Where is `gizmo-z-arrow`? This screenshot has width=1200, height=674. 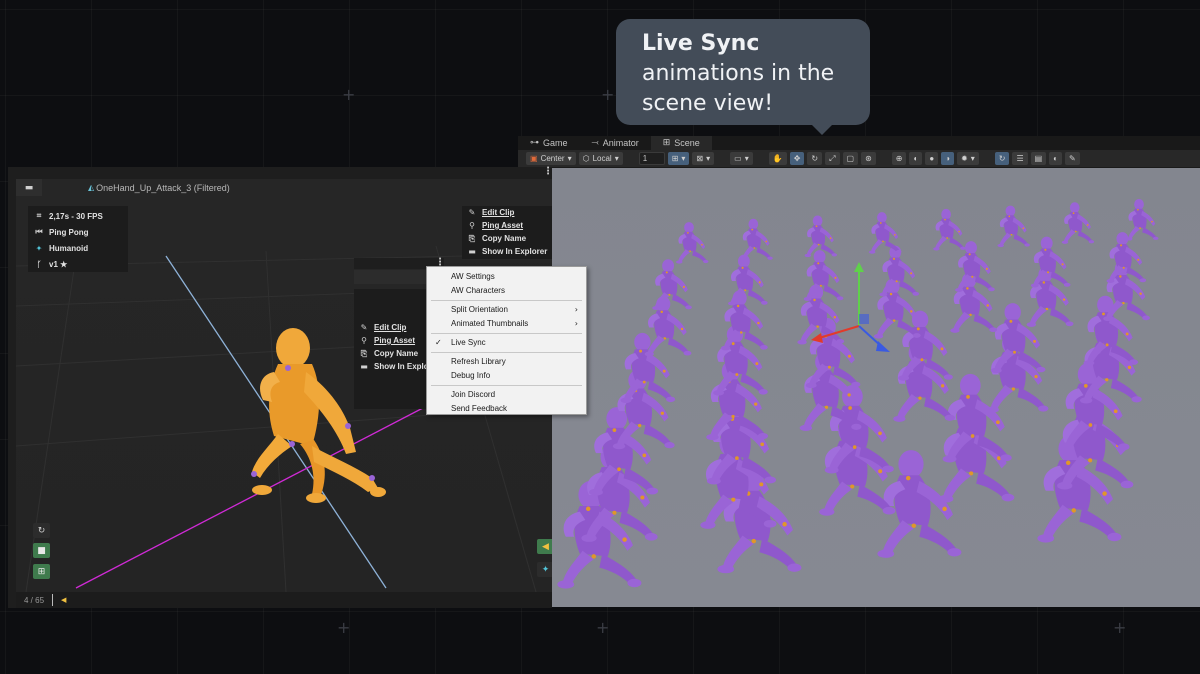 gizmo-z-arrow is located at coordinates (883, 346).